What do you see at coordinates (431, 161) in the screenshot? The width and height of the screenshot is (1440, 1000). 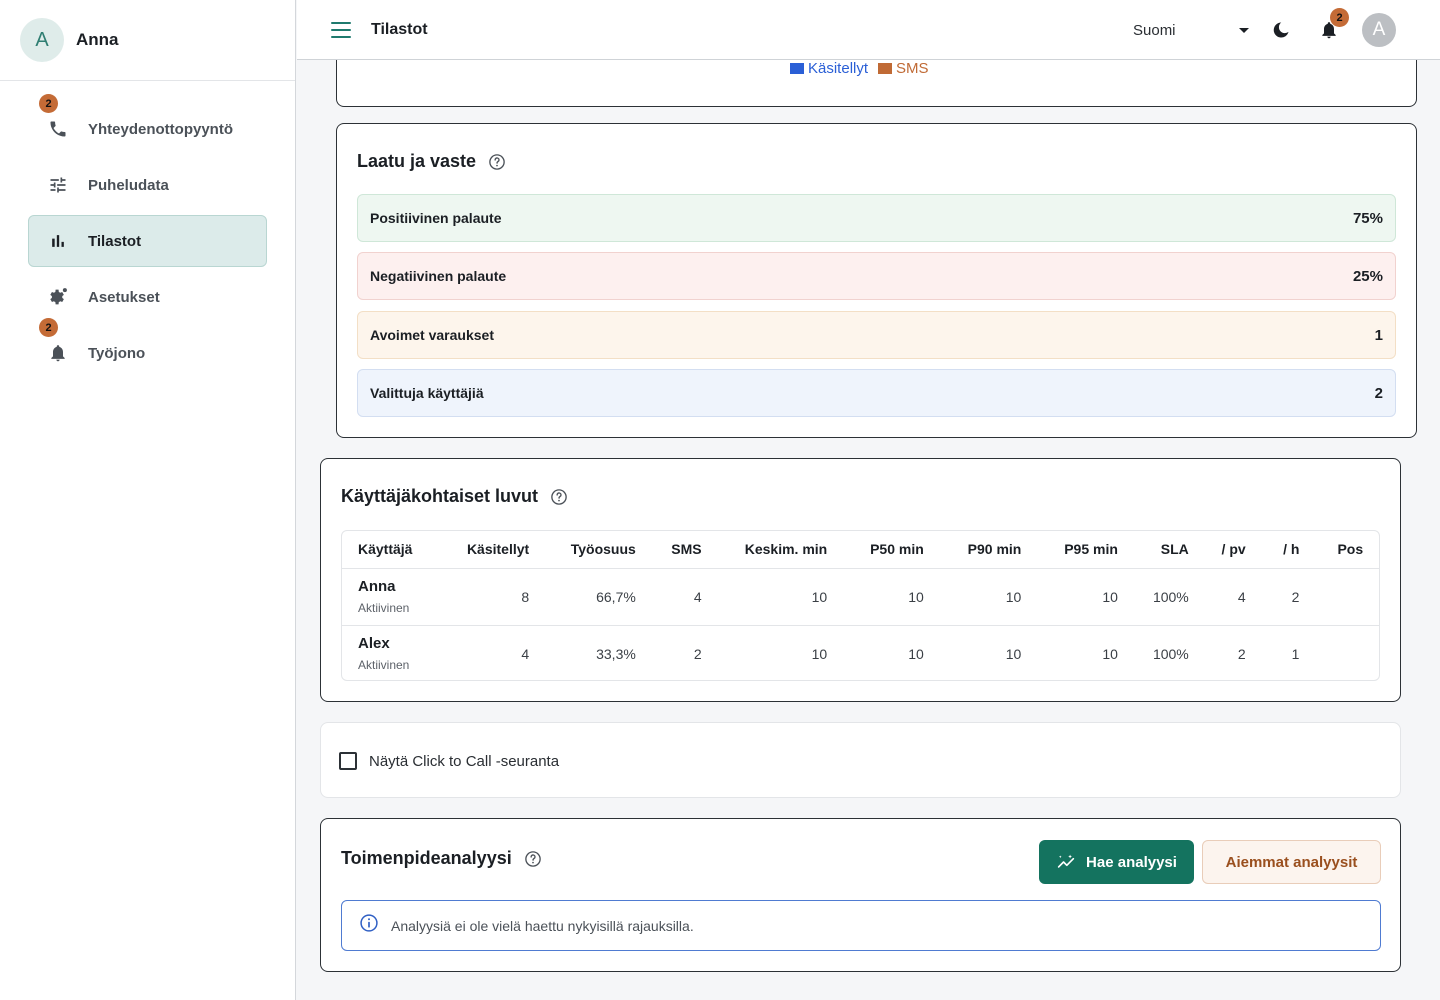 I see `card-title: Laatu ja vaste` at bounding box center [431, 161].